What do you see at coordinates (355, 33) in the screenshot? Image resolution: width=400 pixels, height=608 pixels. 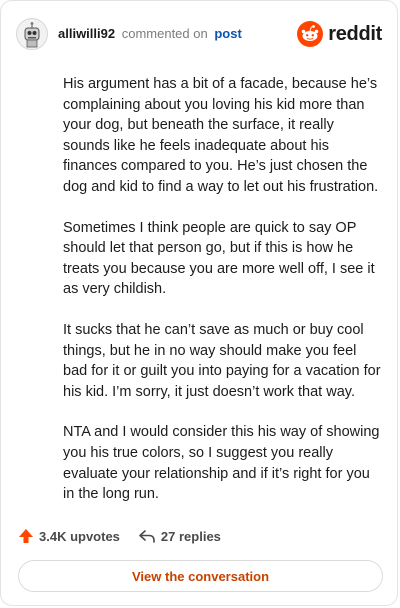 I see `reddit-wordmark: reddit` at bounding box center [355, 33].